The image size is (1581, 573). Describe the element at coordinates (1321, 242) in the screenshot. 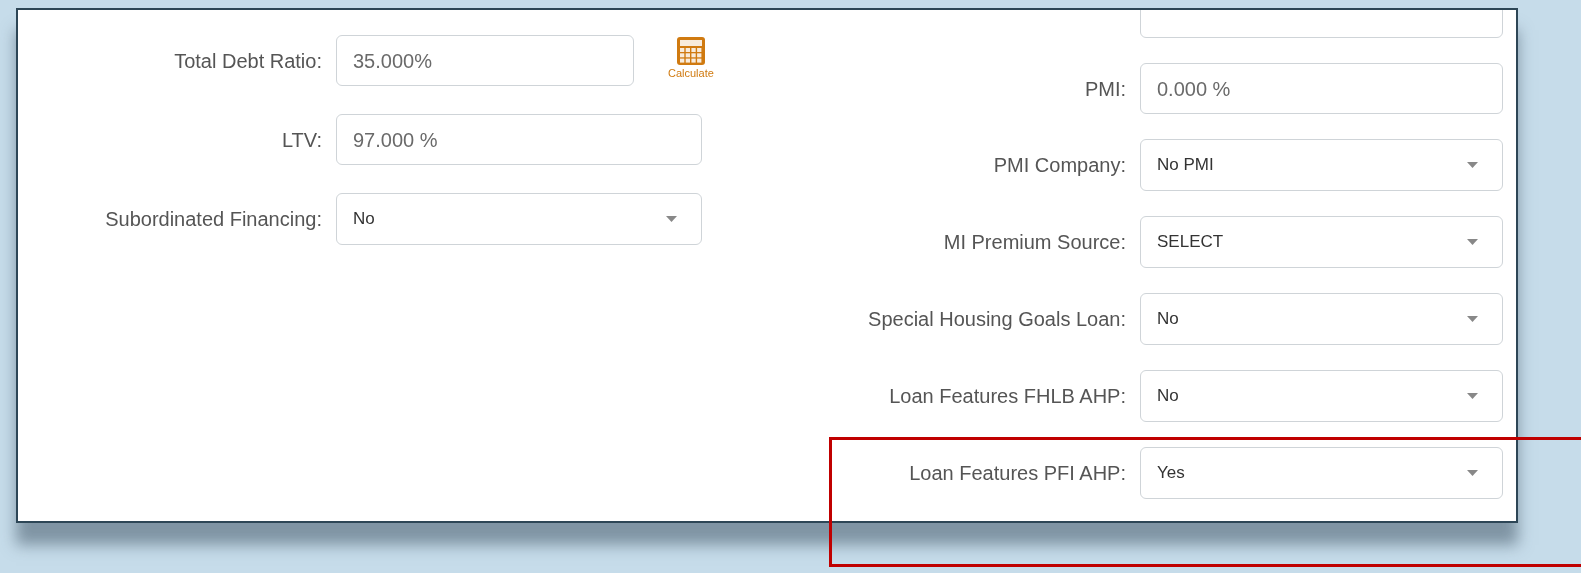

I see `dropdown-field: SELECT` at that location.